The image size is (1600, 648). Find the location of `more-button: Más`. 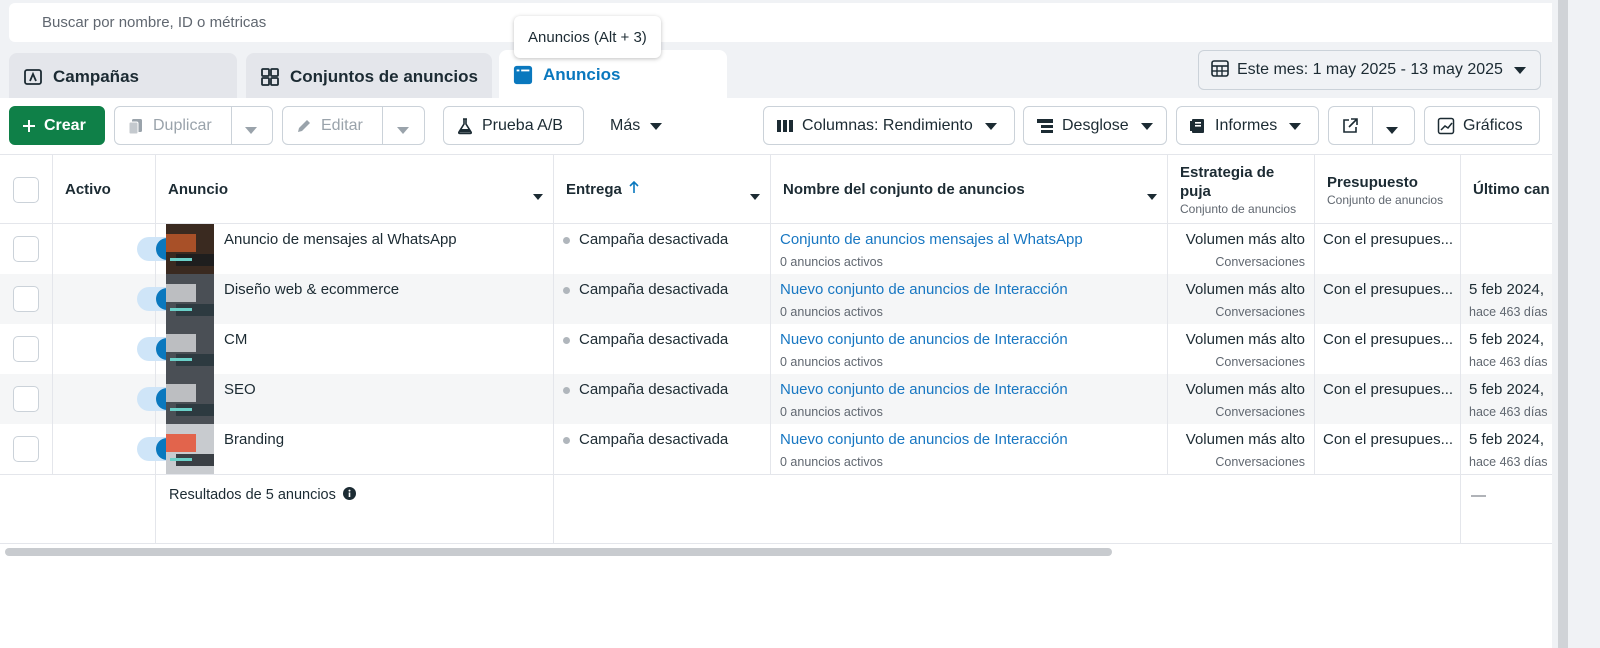

more-button: Más is located at coordinates (638, 125).